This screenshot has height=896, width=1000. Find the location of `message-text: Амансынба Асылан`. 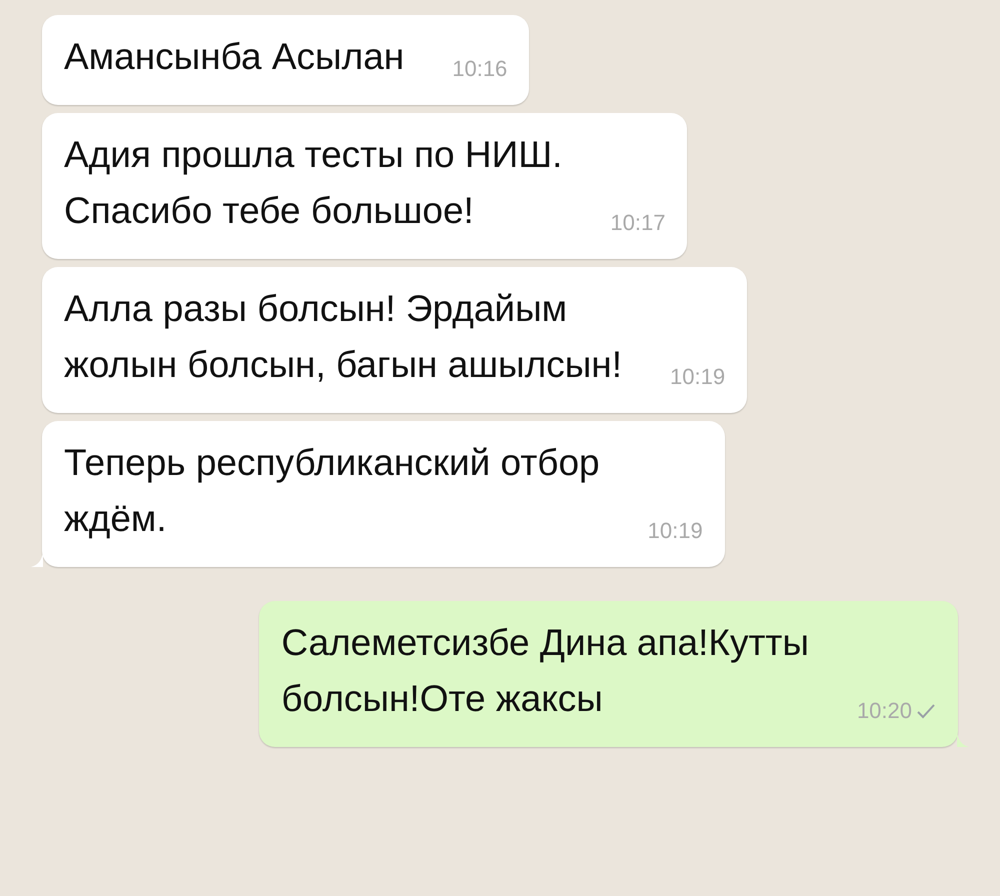

message-text: Амансынба Асылан is located at coordinates (234, 57).